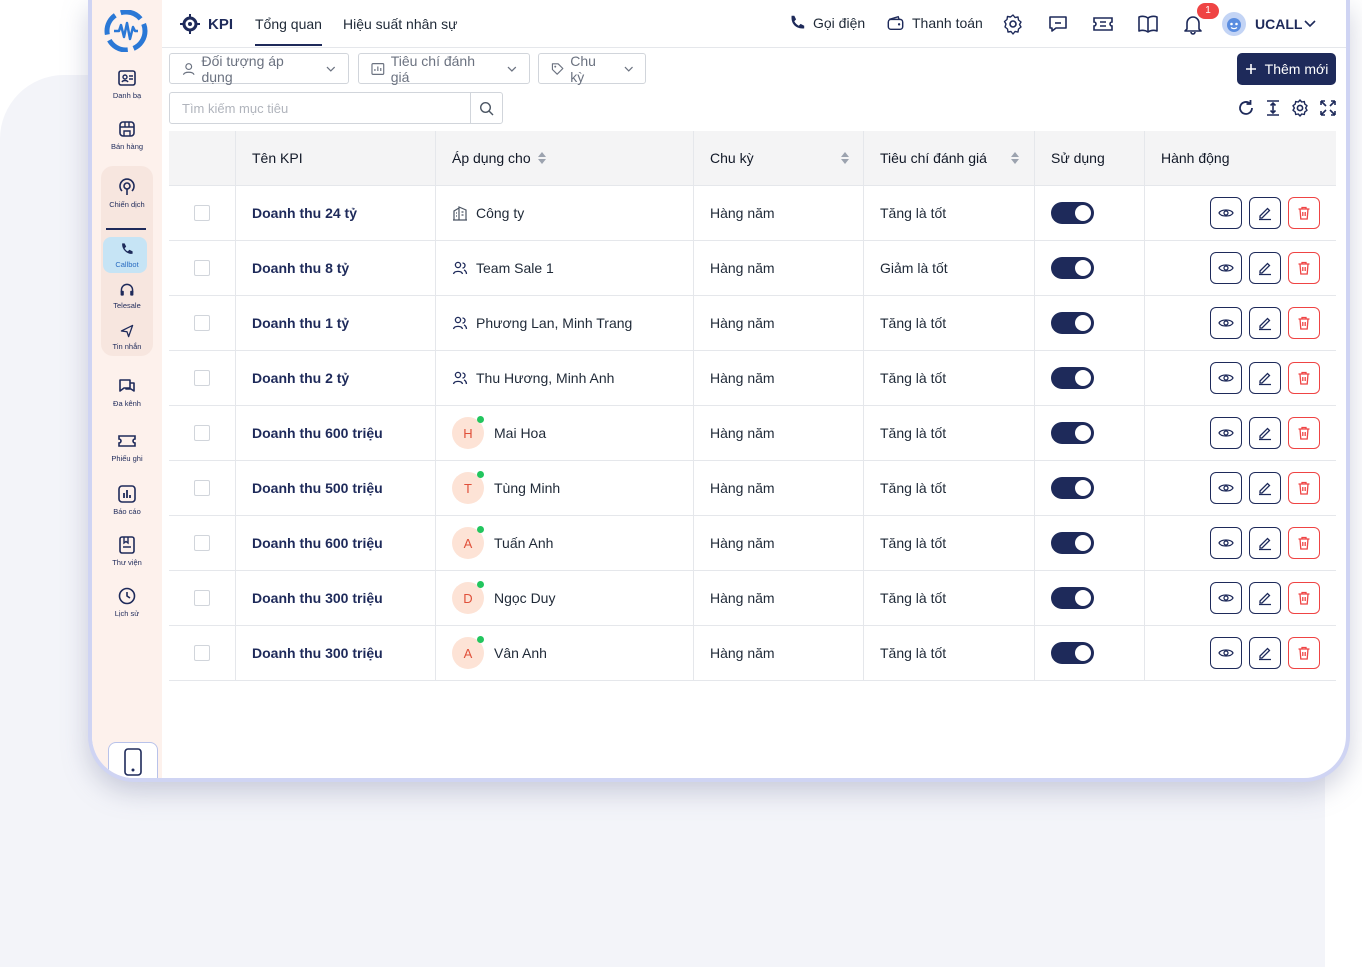 The image size is (1362, 967). Describe the element at coordinates (572, 158) in the screenshot. I see `header-apply: Áp dụng cho` at that location.